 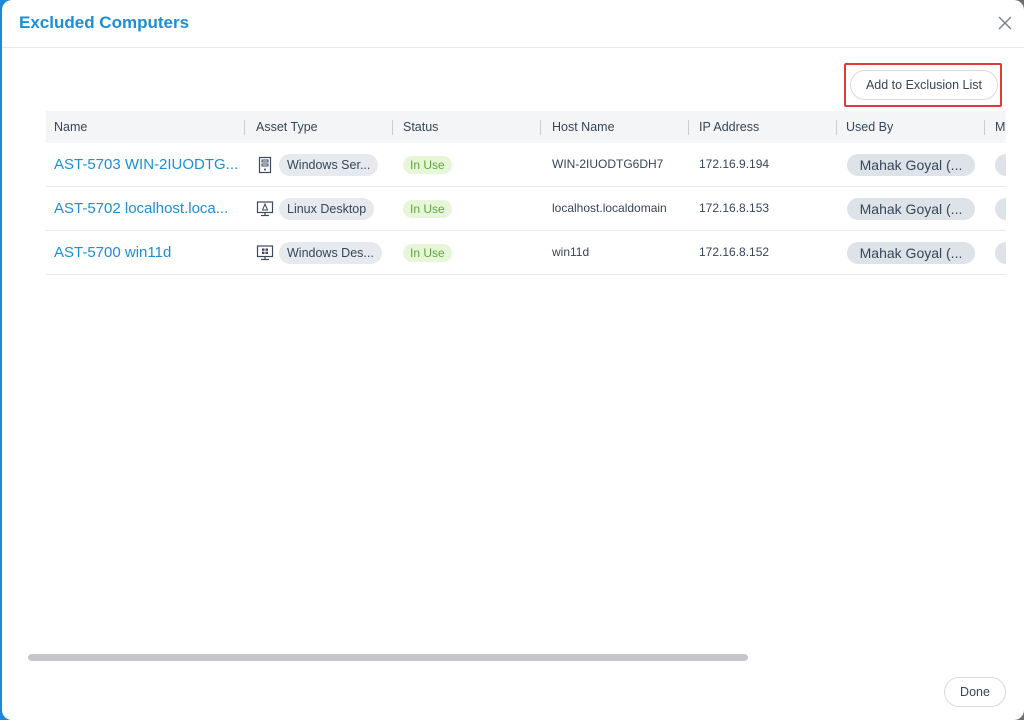 I want to click on server-icon, so click(x=265, y=165).